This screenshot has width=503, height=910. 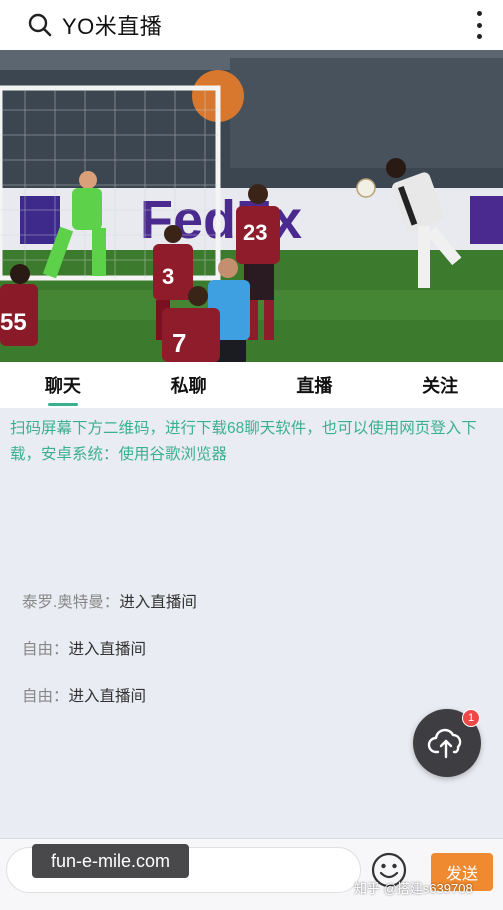 What do you see at coordinates (179, 343) in the screenshot?
I see `jersey-number-7: 7` at bounding box center [179, 343].